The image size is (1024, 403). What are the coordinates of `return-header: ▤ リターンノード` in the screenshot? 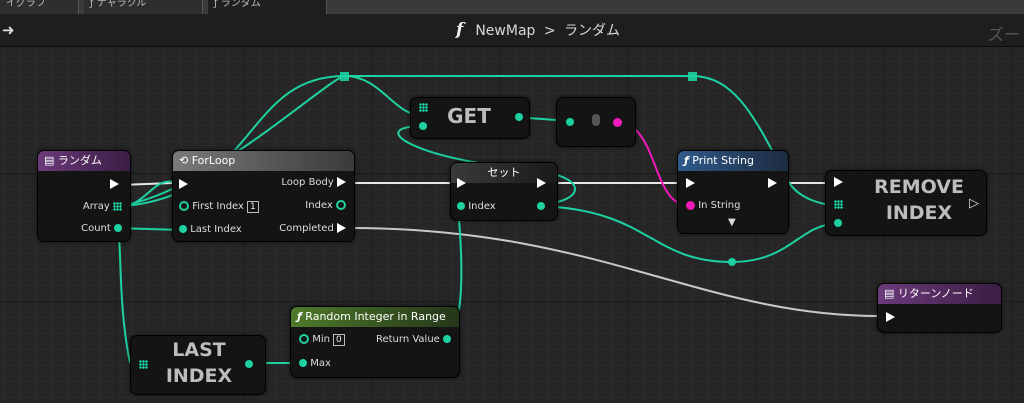 It's located at (939, 294).